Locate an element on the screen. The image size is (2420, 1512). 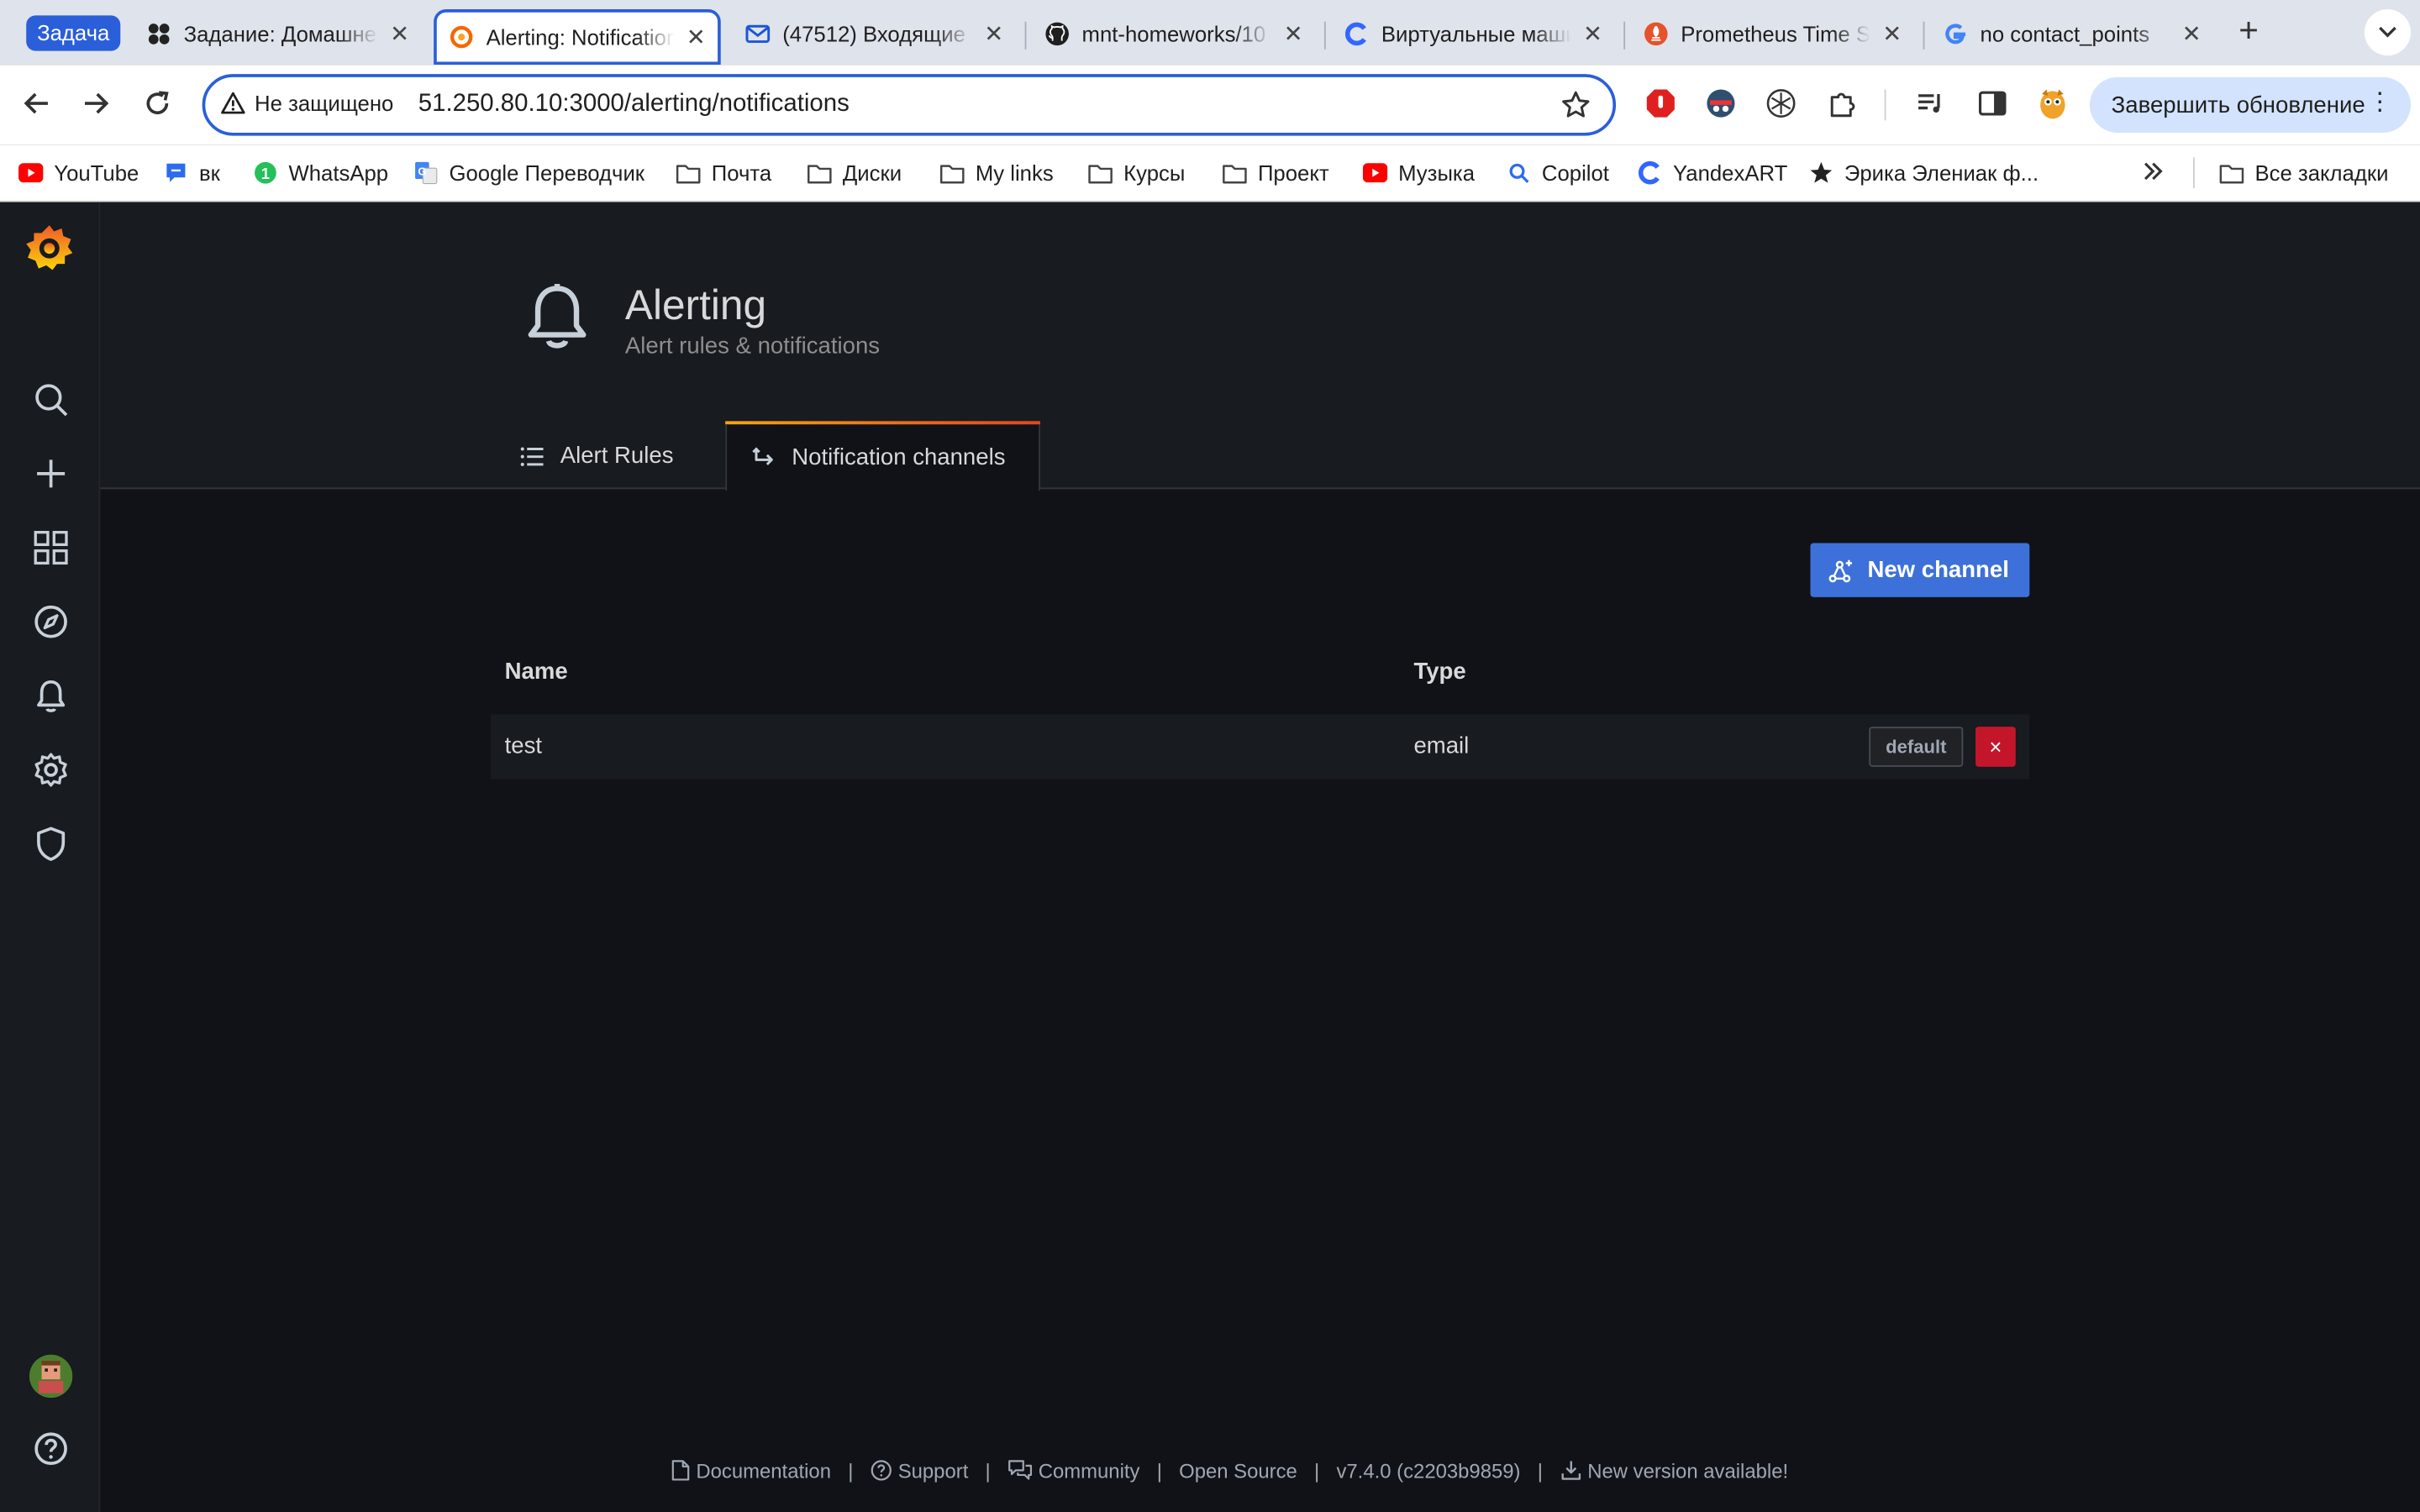
configuration-gear-icon is located at coordinates (51, 770).